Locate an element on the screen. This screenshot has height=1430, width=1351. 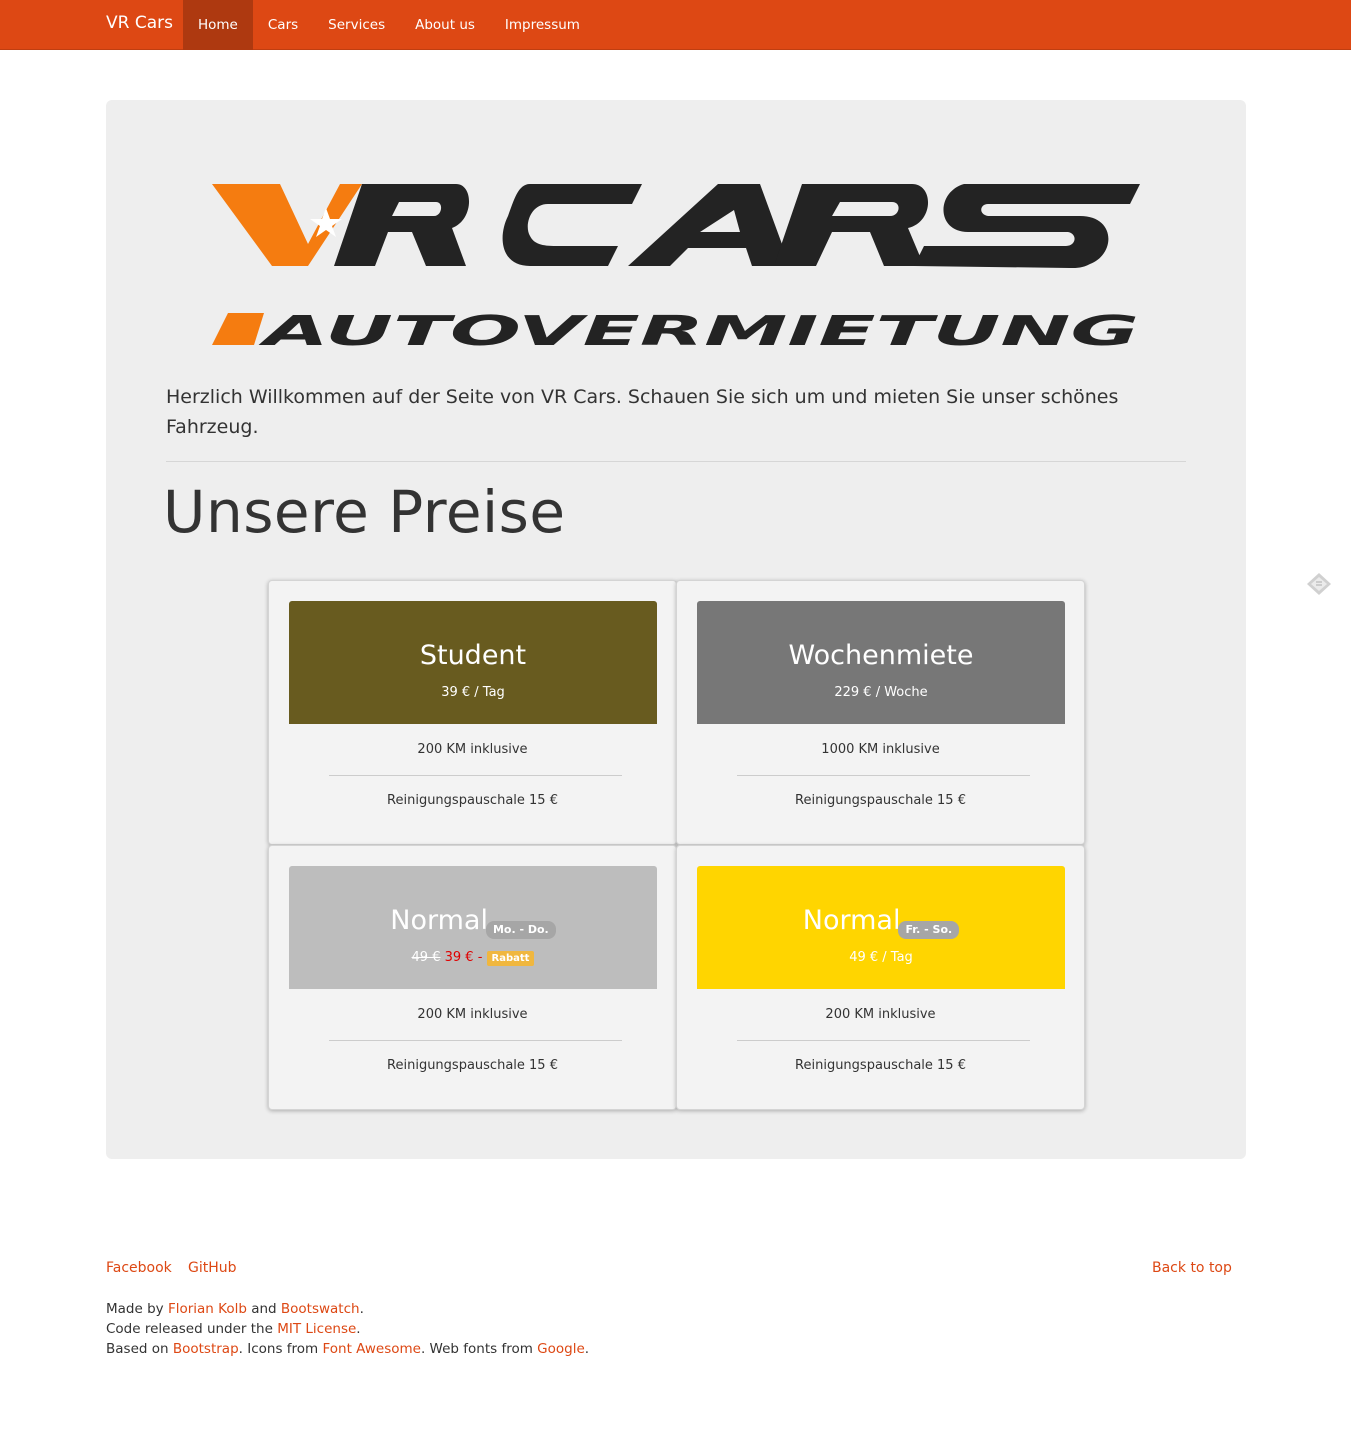
bootswatch-link: Bootswatch is located at coordinates (320, 1309).